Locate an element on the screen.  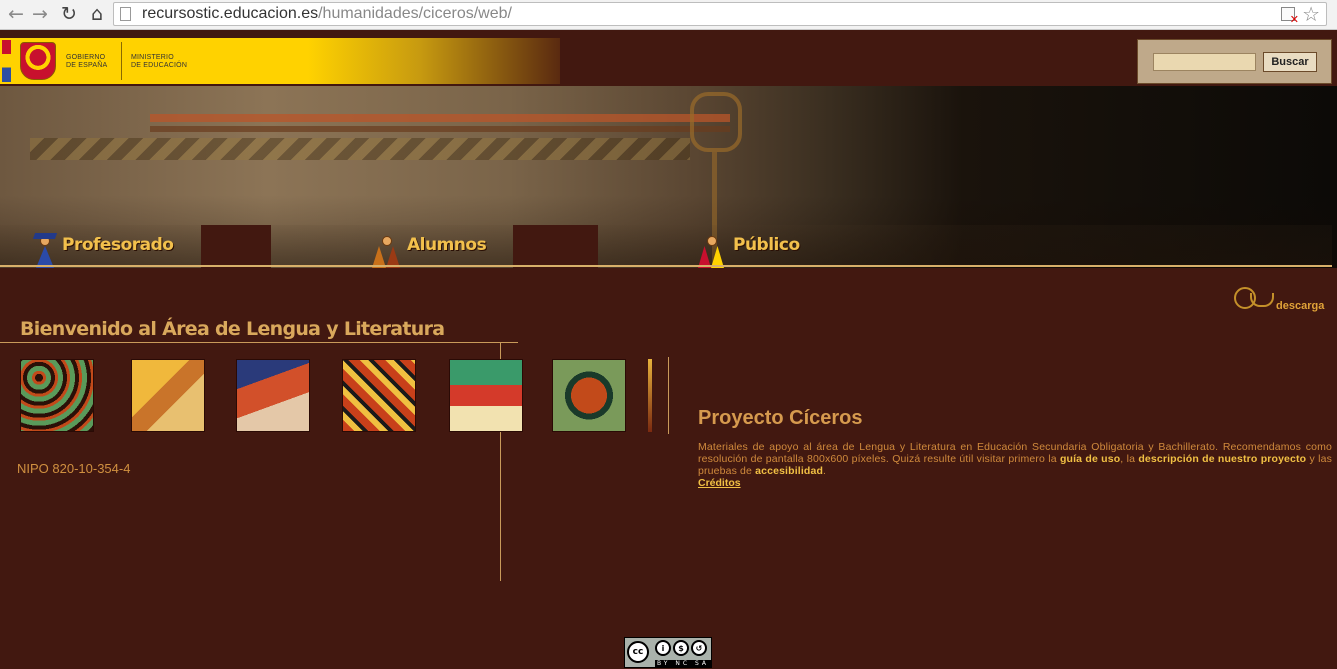
reload-icon: ↻ is located at coordinates (69, 14).